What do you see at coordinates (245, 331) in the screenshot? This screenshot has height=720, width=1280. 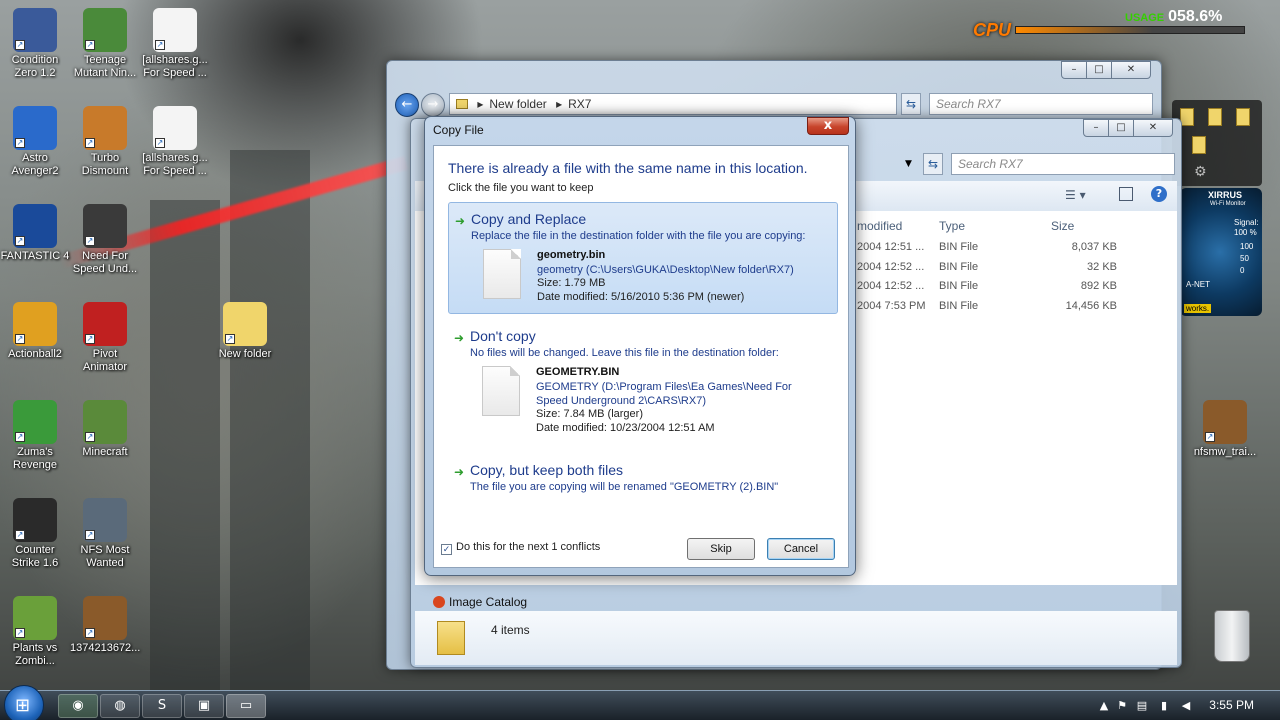 I see `desktop-icon: ↗ New folder` at bounding box center [245, 331].